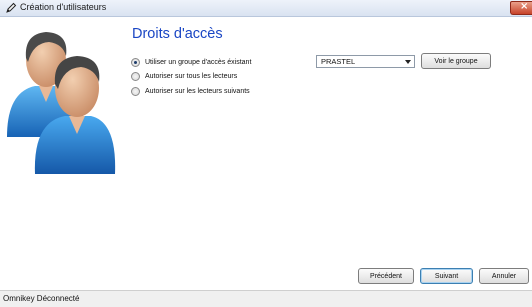  Describe the element at coordinates (63, 7) in the screenshot. I see `window-title: Création d'utilisateurs` at that location.